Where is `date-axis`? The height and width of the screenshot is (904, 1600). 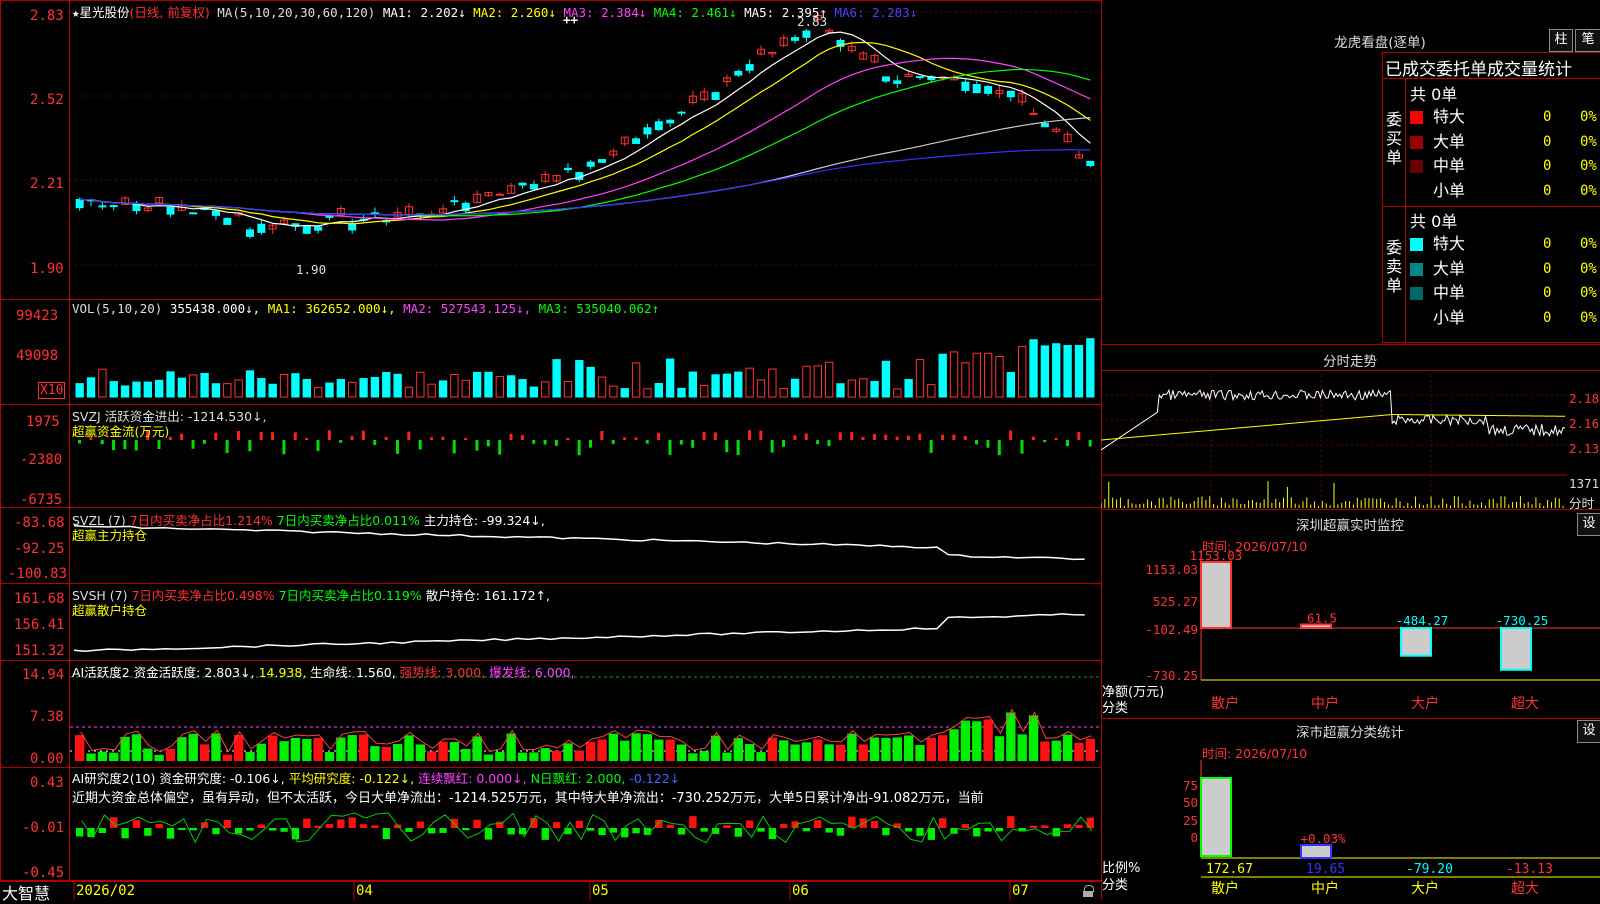 date-axis is located at coordinates (551, 891).